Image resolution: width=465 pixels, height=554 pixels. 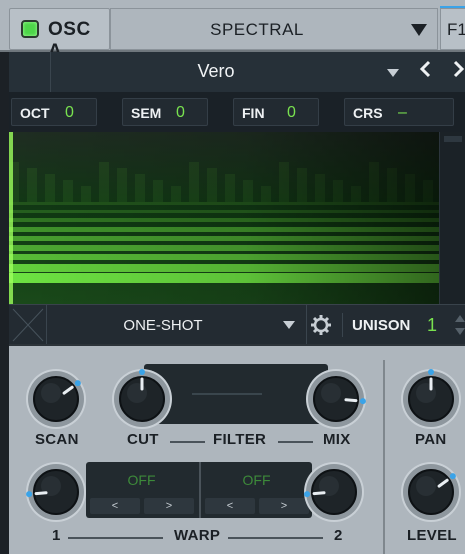 I want to click on semitone-value: 0, so click(x=180, y=113).